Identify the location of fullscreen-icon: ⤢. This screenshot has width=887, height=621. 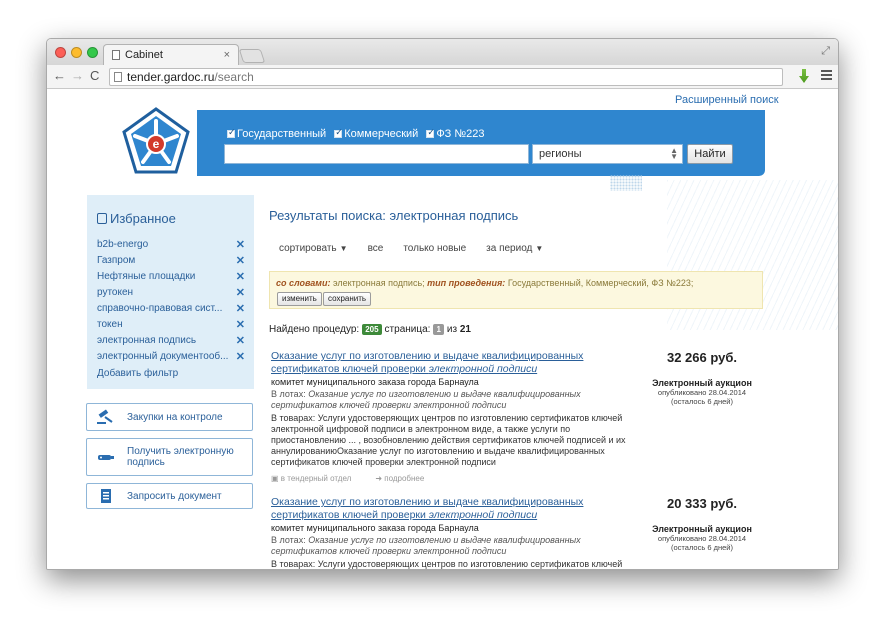
(825, 51).